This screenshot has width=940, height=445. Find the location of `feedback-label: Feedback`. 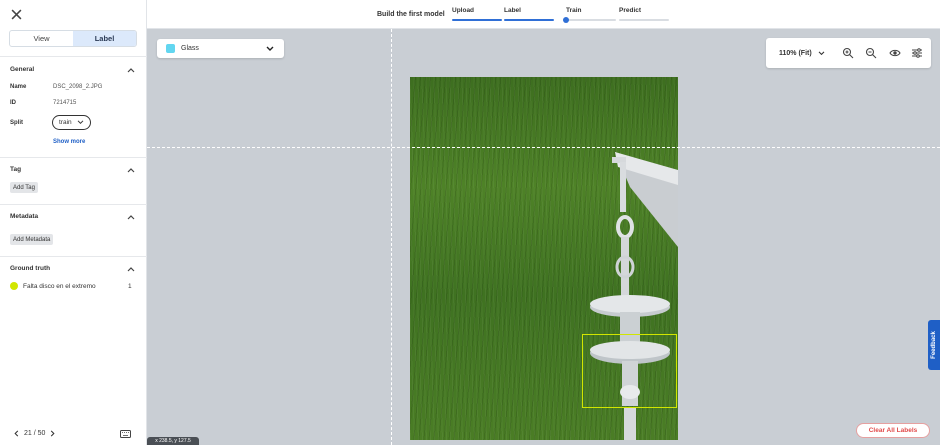

feedback-label: Feedback is located at coordinates (934, 345).